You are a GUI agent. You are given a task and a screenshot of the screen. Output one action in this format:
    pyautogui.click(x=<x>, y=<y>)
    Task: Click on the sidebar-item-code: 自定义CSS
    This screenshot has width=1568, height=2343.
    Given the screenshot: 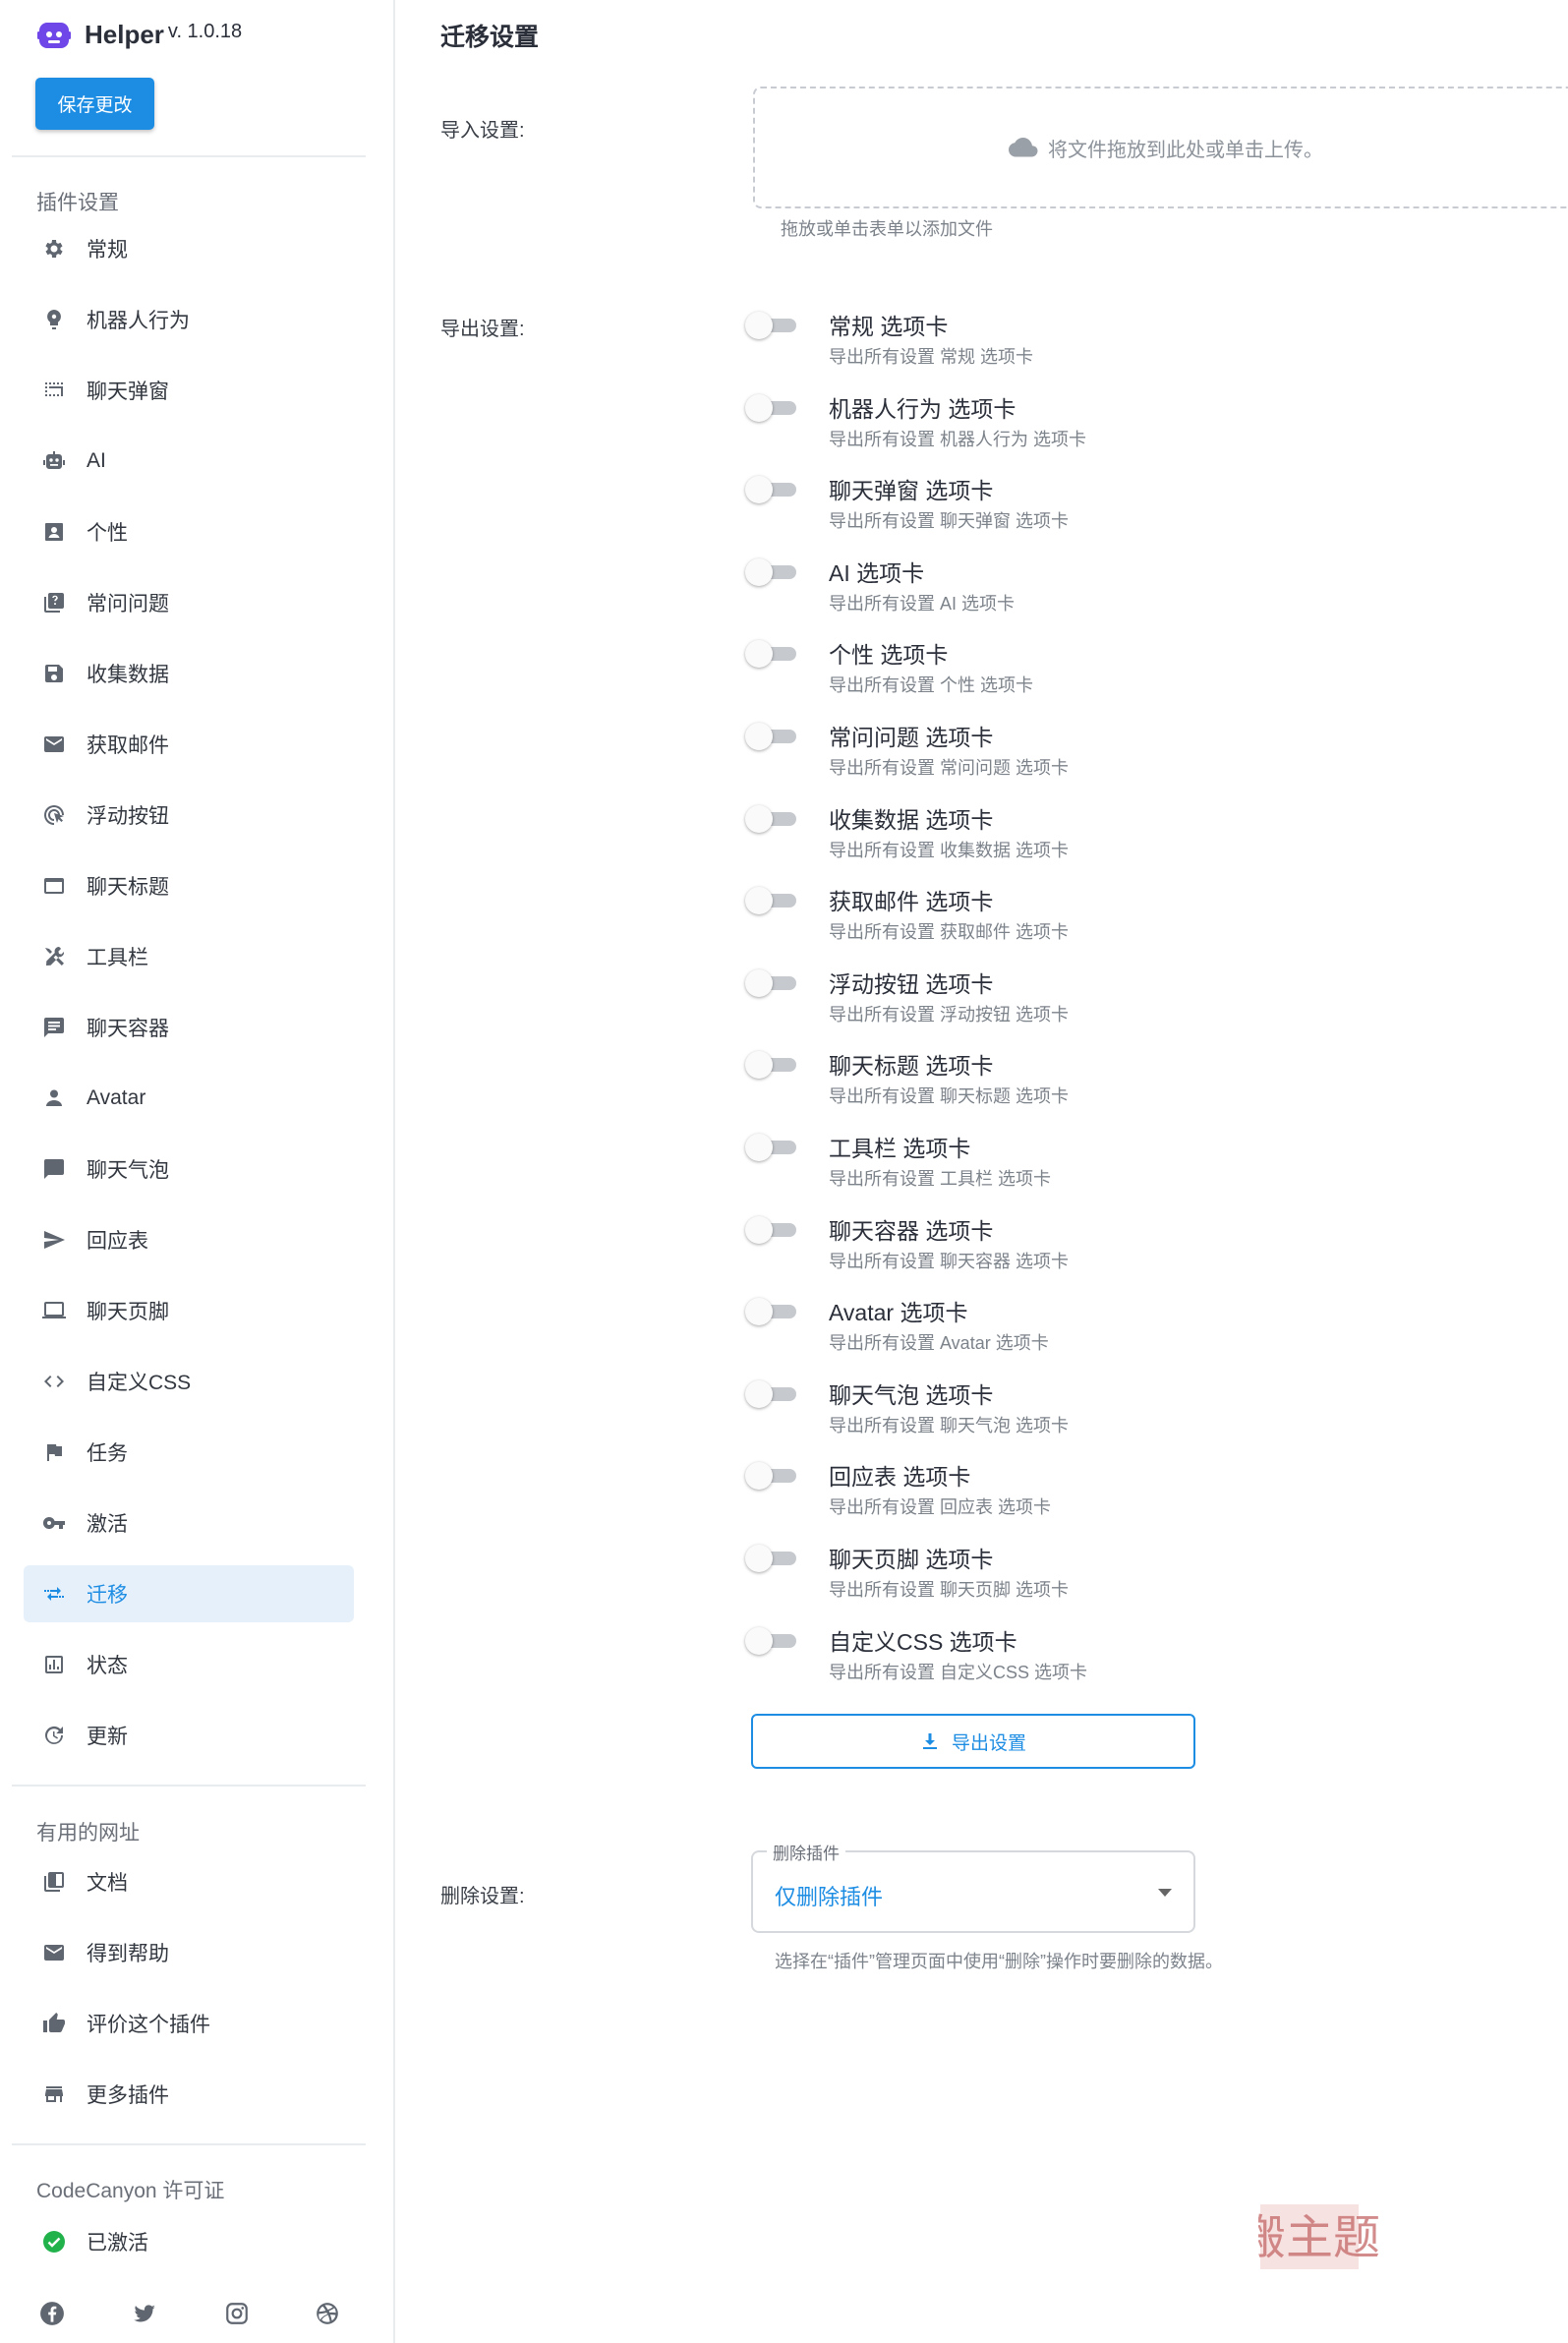 What is the action you would take?
    pyautogui.click(x=189, y=1382)
    